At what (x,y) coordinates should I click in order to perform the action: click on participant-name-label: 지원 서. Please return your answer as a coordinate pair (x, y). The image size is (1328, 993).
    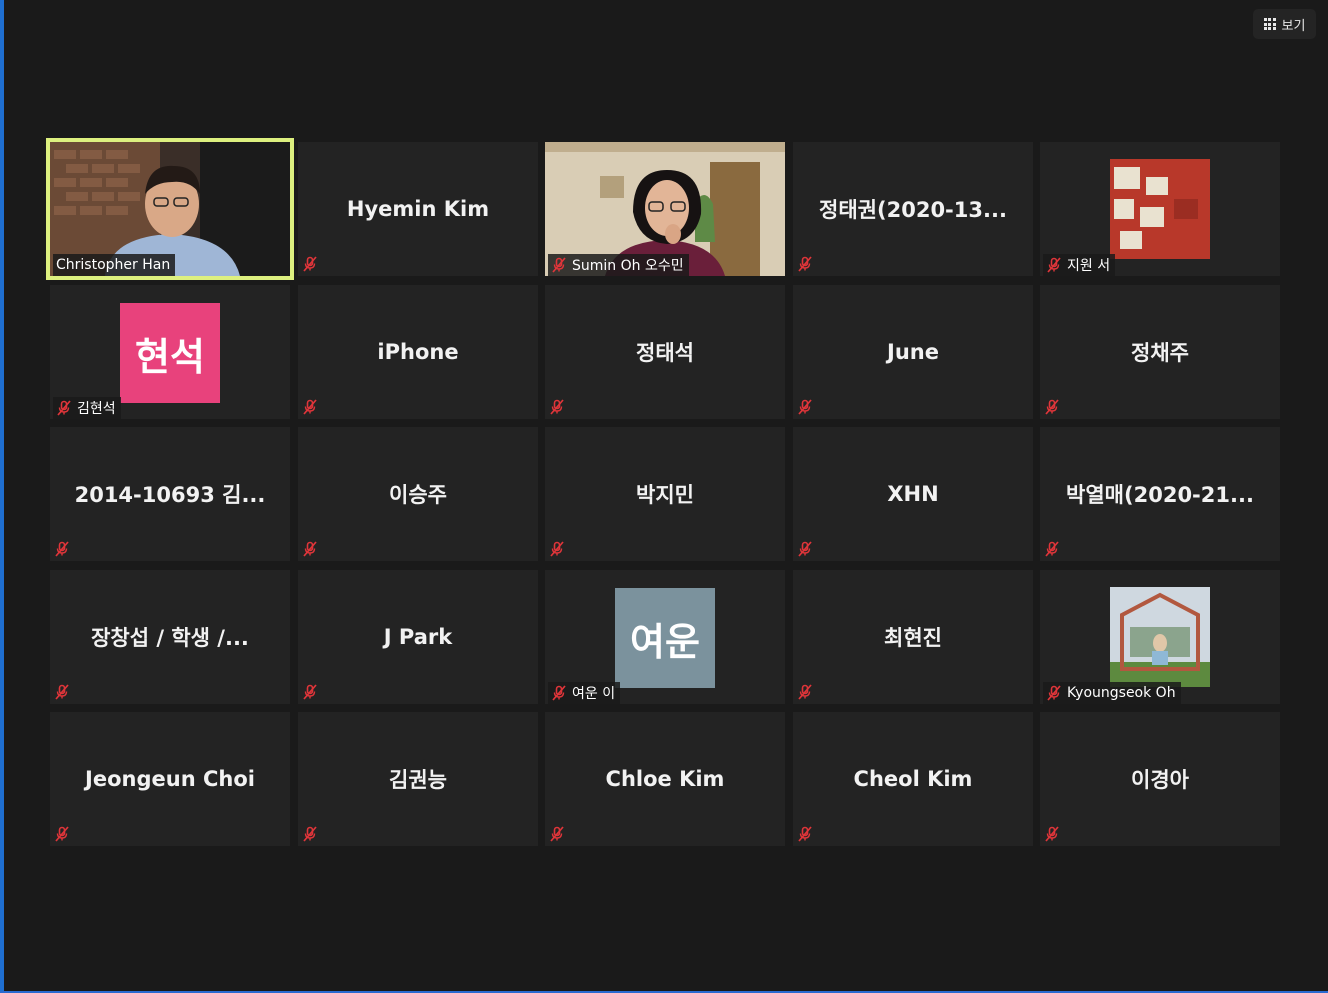
    Looking at the image, I should click on (1079, 265).